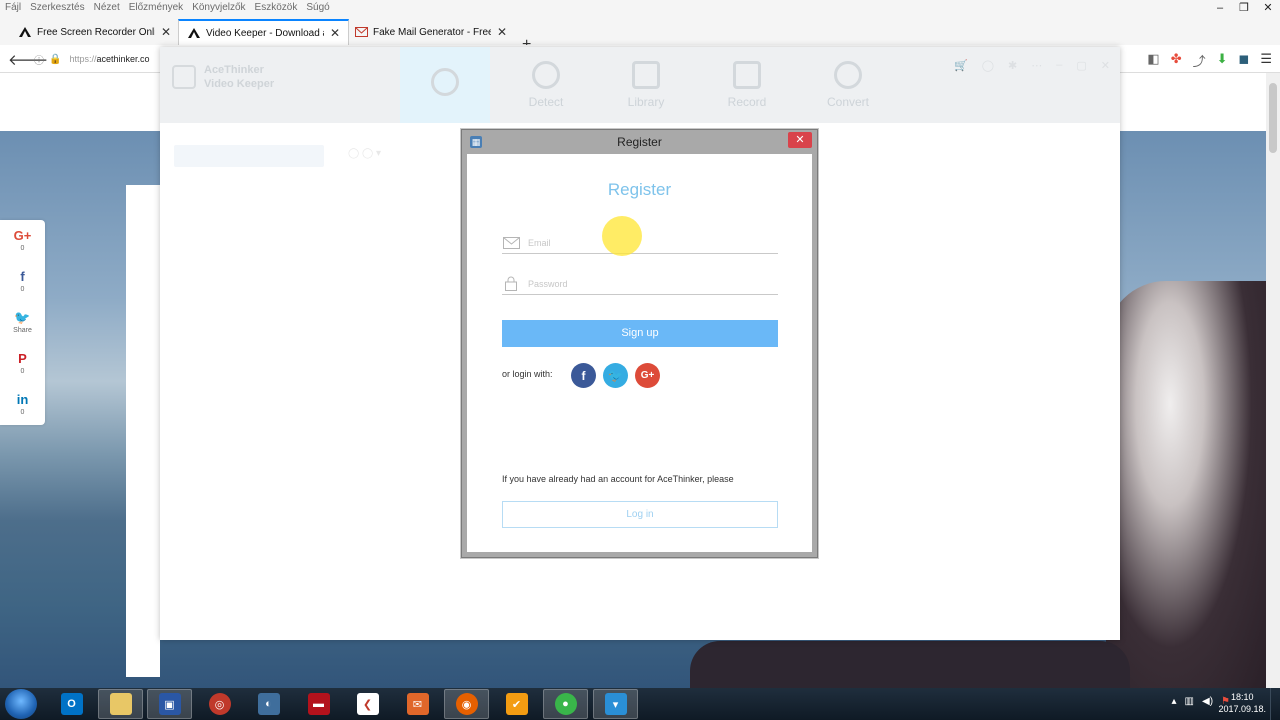 The width and height of the screenshot is (1280, 720). Describe the element at coordinates (417, 704) in the screenshot. I see `taskbar-mail-app: ✉` at that location.